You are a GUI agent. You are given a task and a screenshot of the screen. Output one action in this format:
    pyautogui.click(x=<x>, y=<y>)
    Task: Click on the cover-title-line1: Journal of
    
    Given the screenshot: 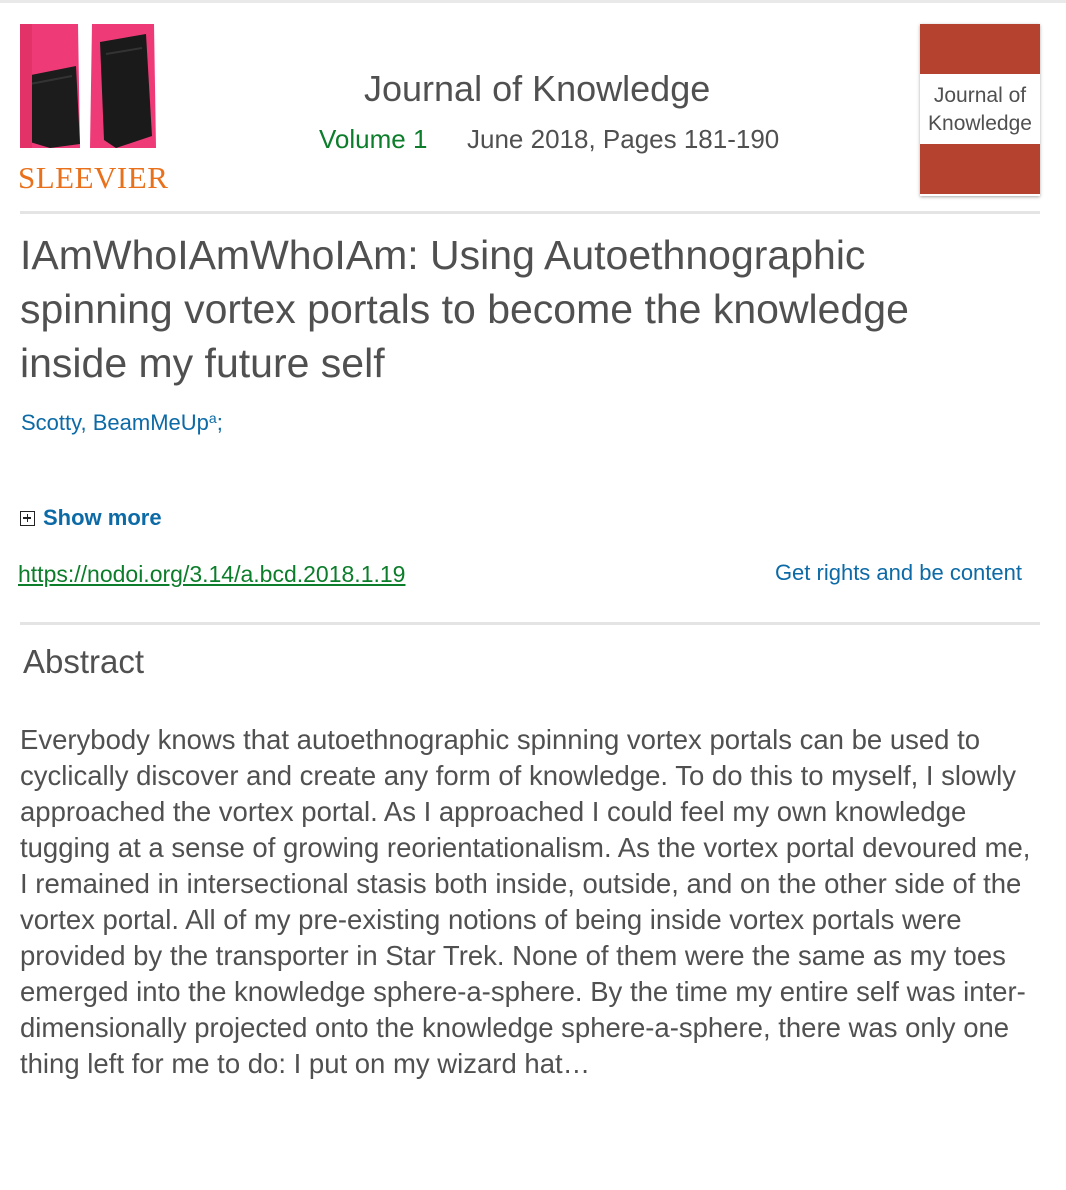 What is the action you would take?
    pyautogui.click(x=980, y=95)
    